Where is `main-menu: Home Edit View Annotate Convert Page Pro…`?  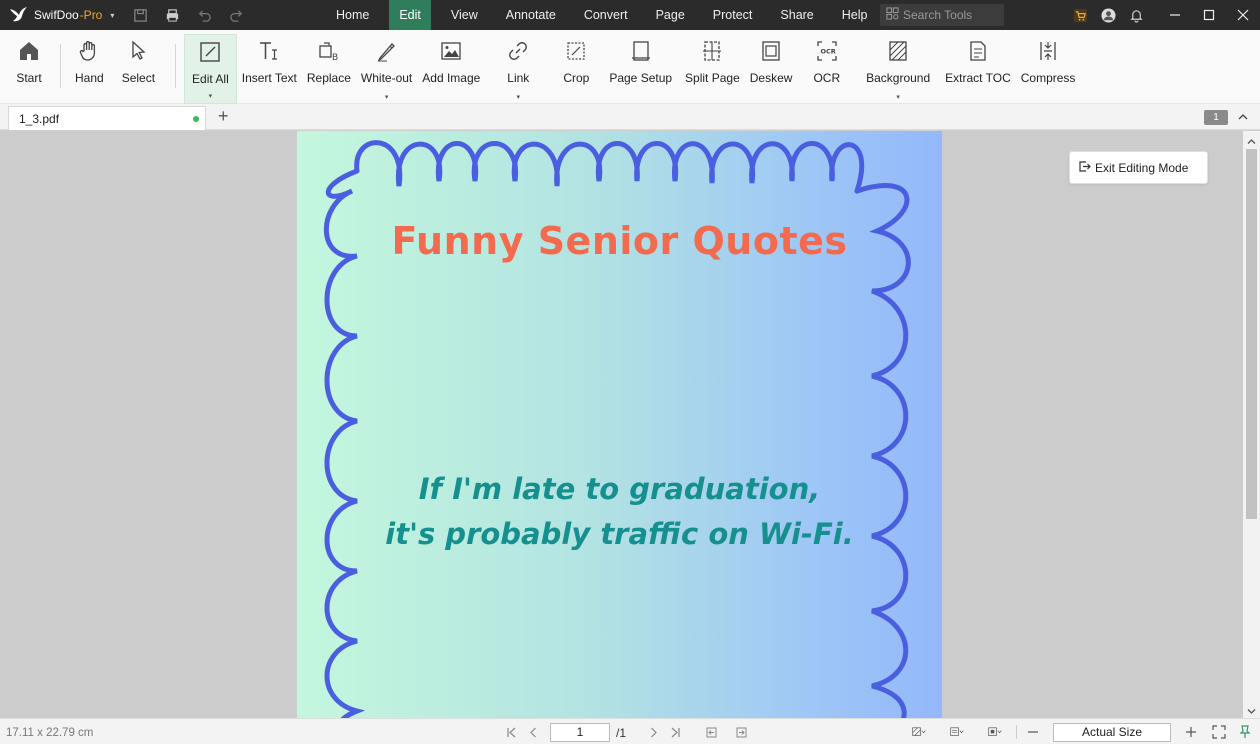
main-menu: Home Edit View Annotate Convert Page Pro… is located at coordinates (601, 15).